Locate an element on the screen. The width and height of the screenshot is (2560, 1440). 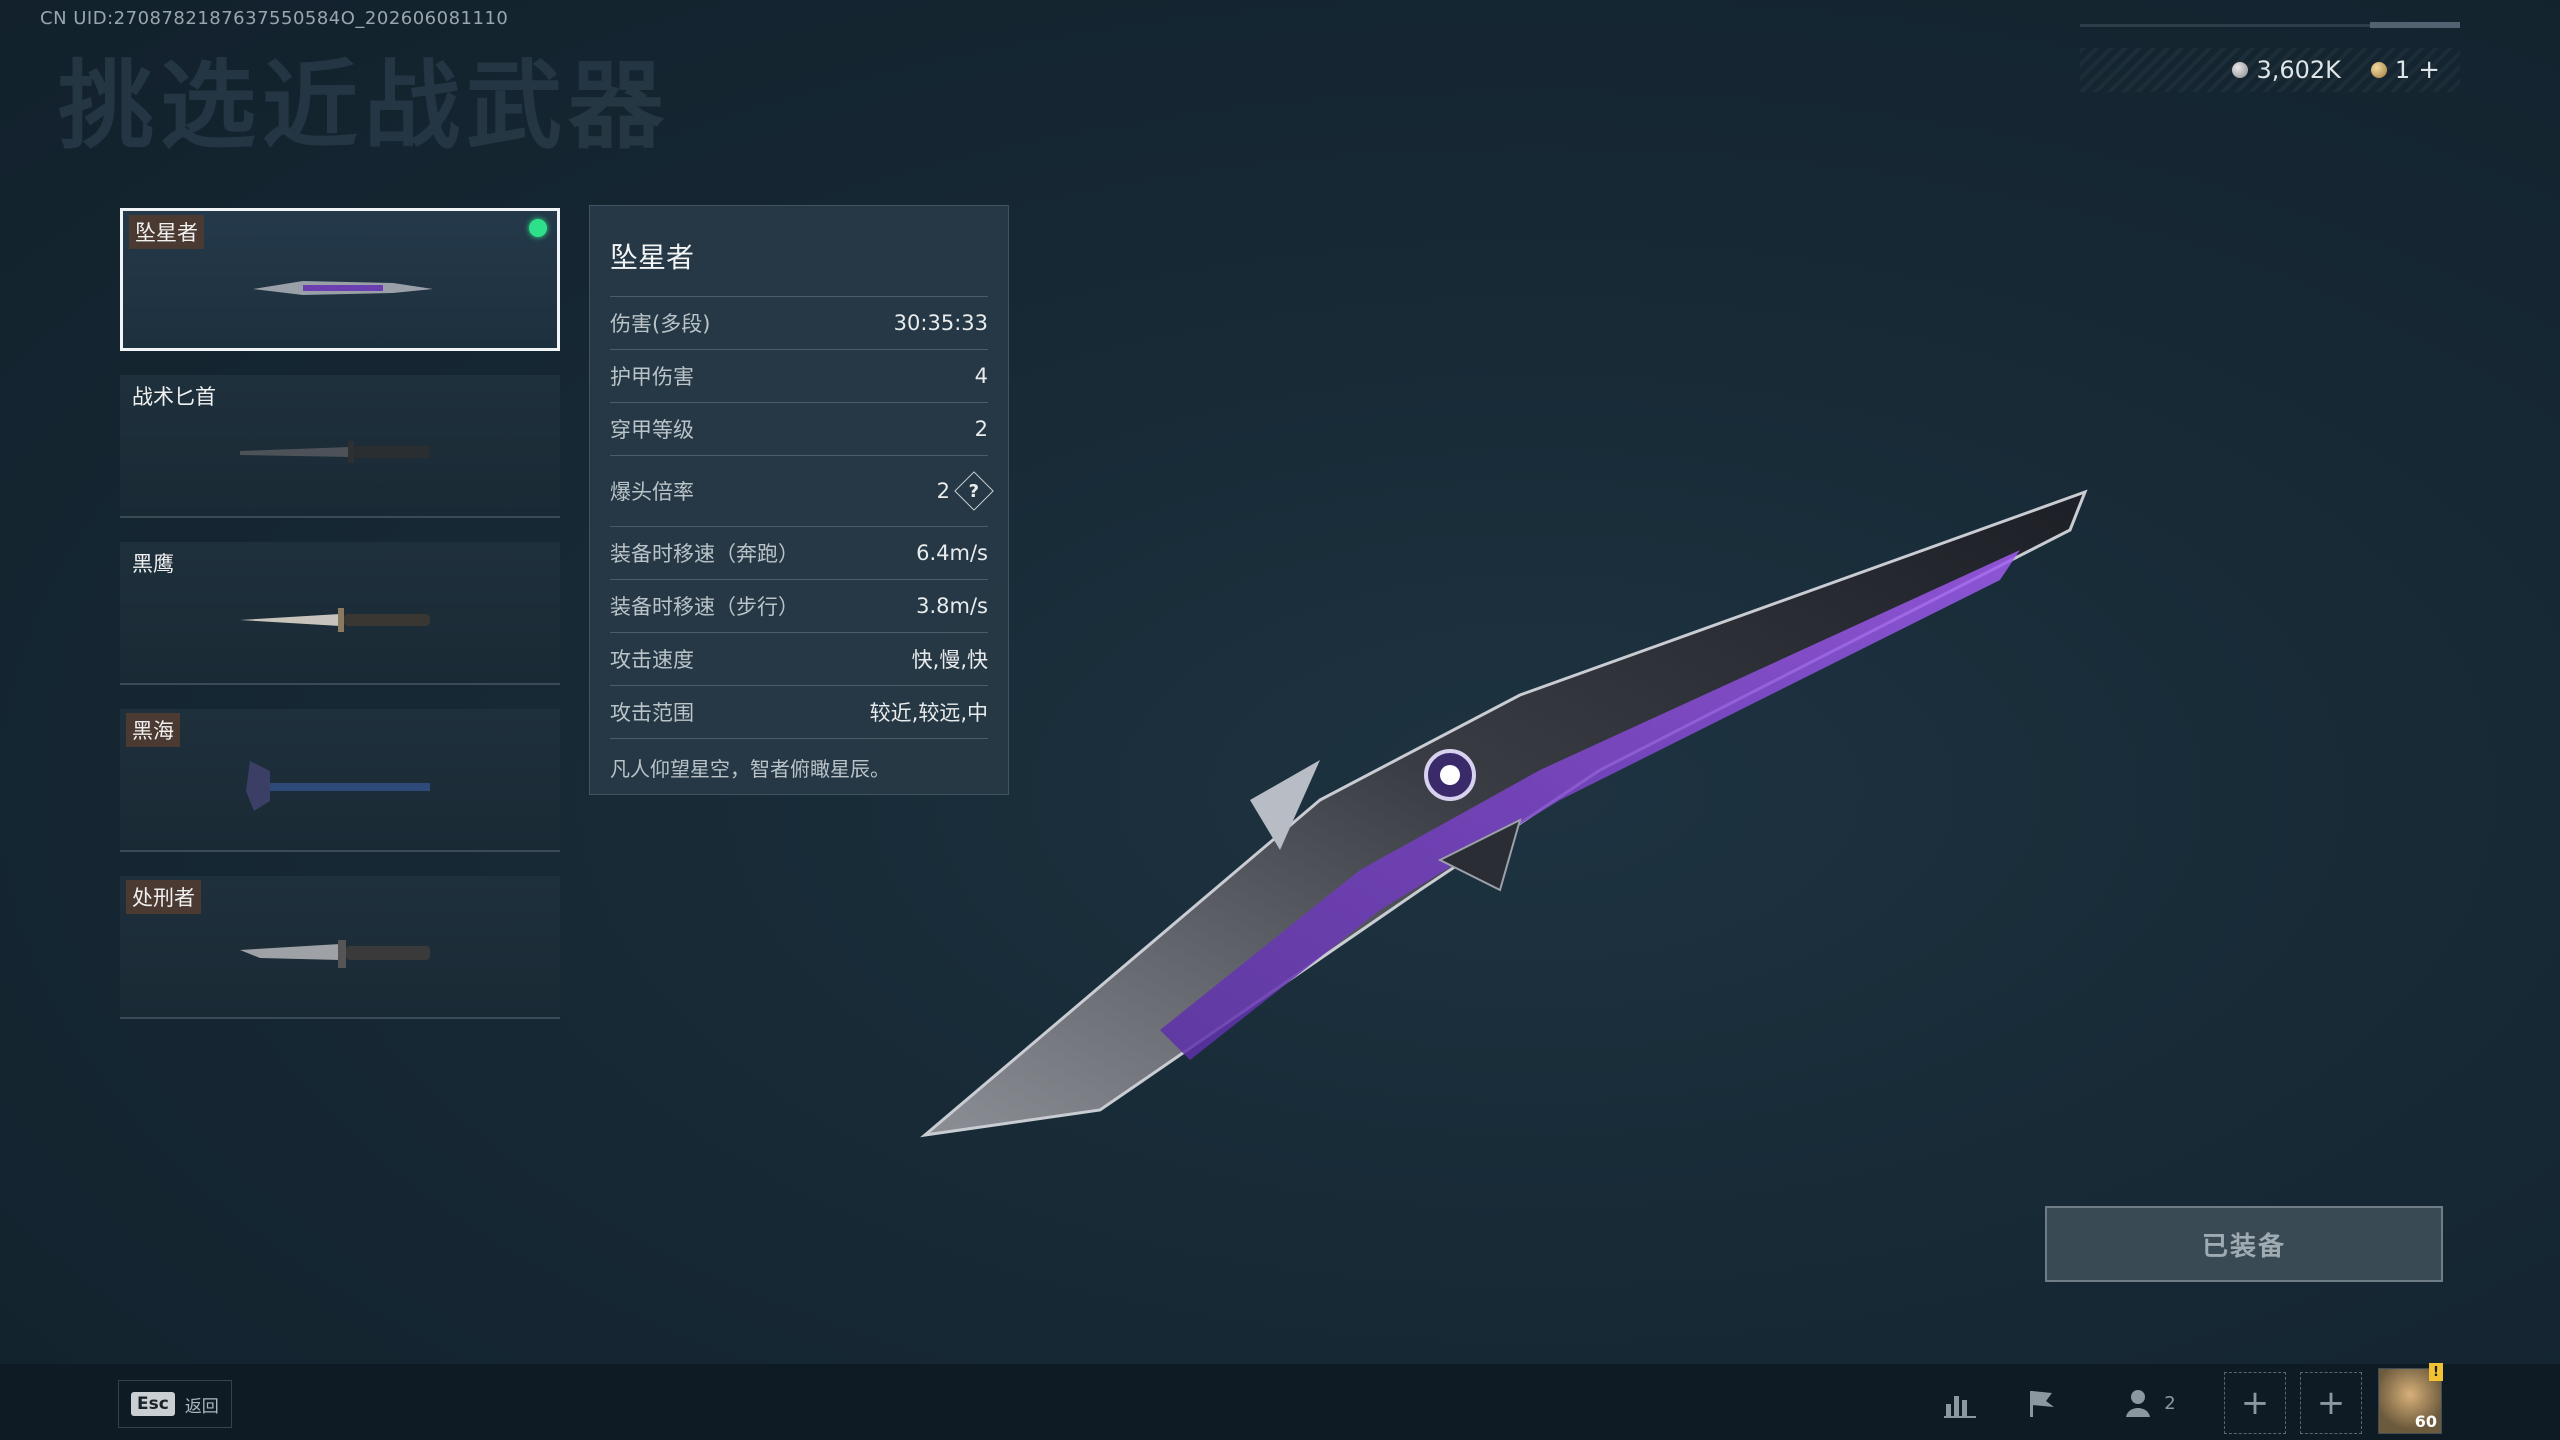
weapon-card-fallen-star: 坠星者 is located at coordinates (340, 279).